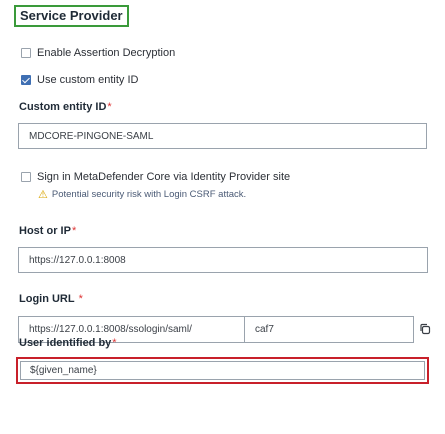 This screenshot has height=434, width=445. I want to click on section-title-service-provider: Service Provider, so click(71, 16).